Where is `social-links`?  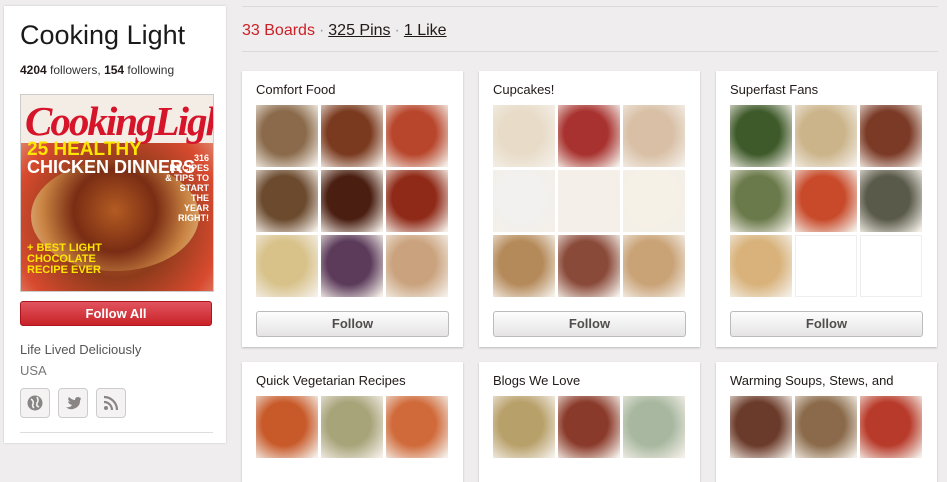 social-links is located at coordinates (73, 403).